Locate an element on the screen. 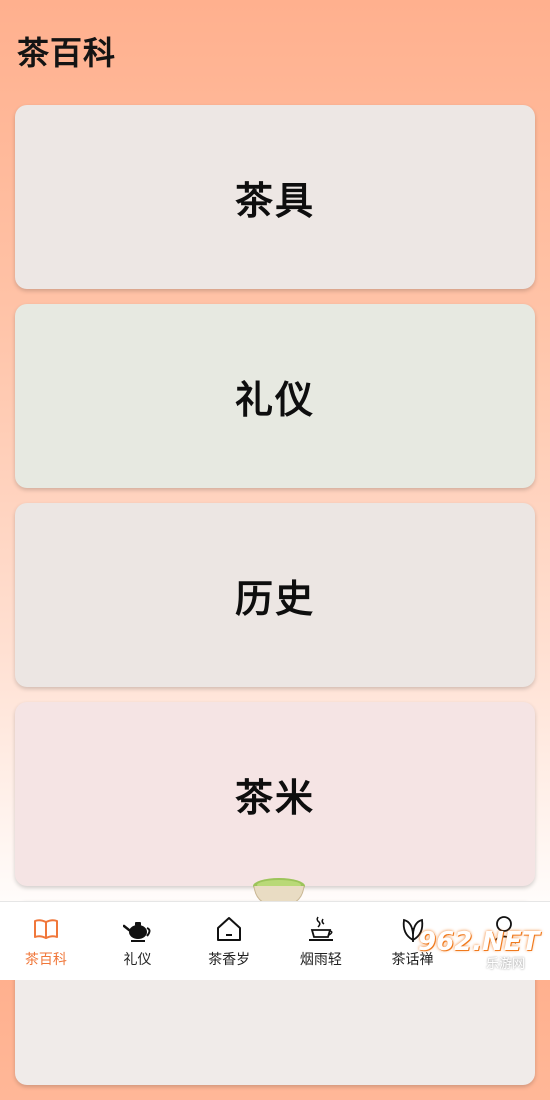  nav-label: 茶香岁 is located at coordinates (229, 960).